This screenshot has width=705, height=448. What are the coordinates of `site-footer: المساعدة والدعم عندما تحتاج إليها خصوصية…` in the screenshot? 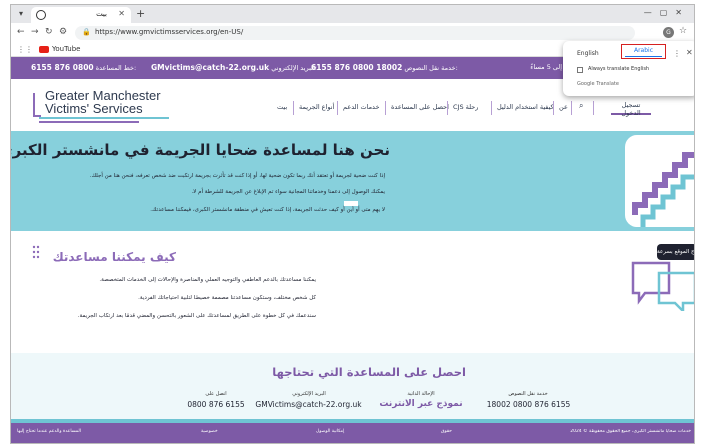 It's located at (352, 431).